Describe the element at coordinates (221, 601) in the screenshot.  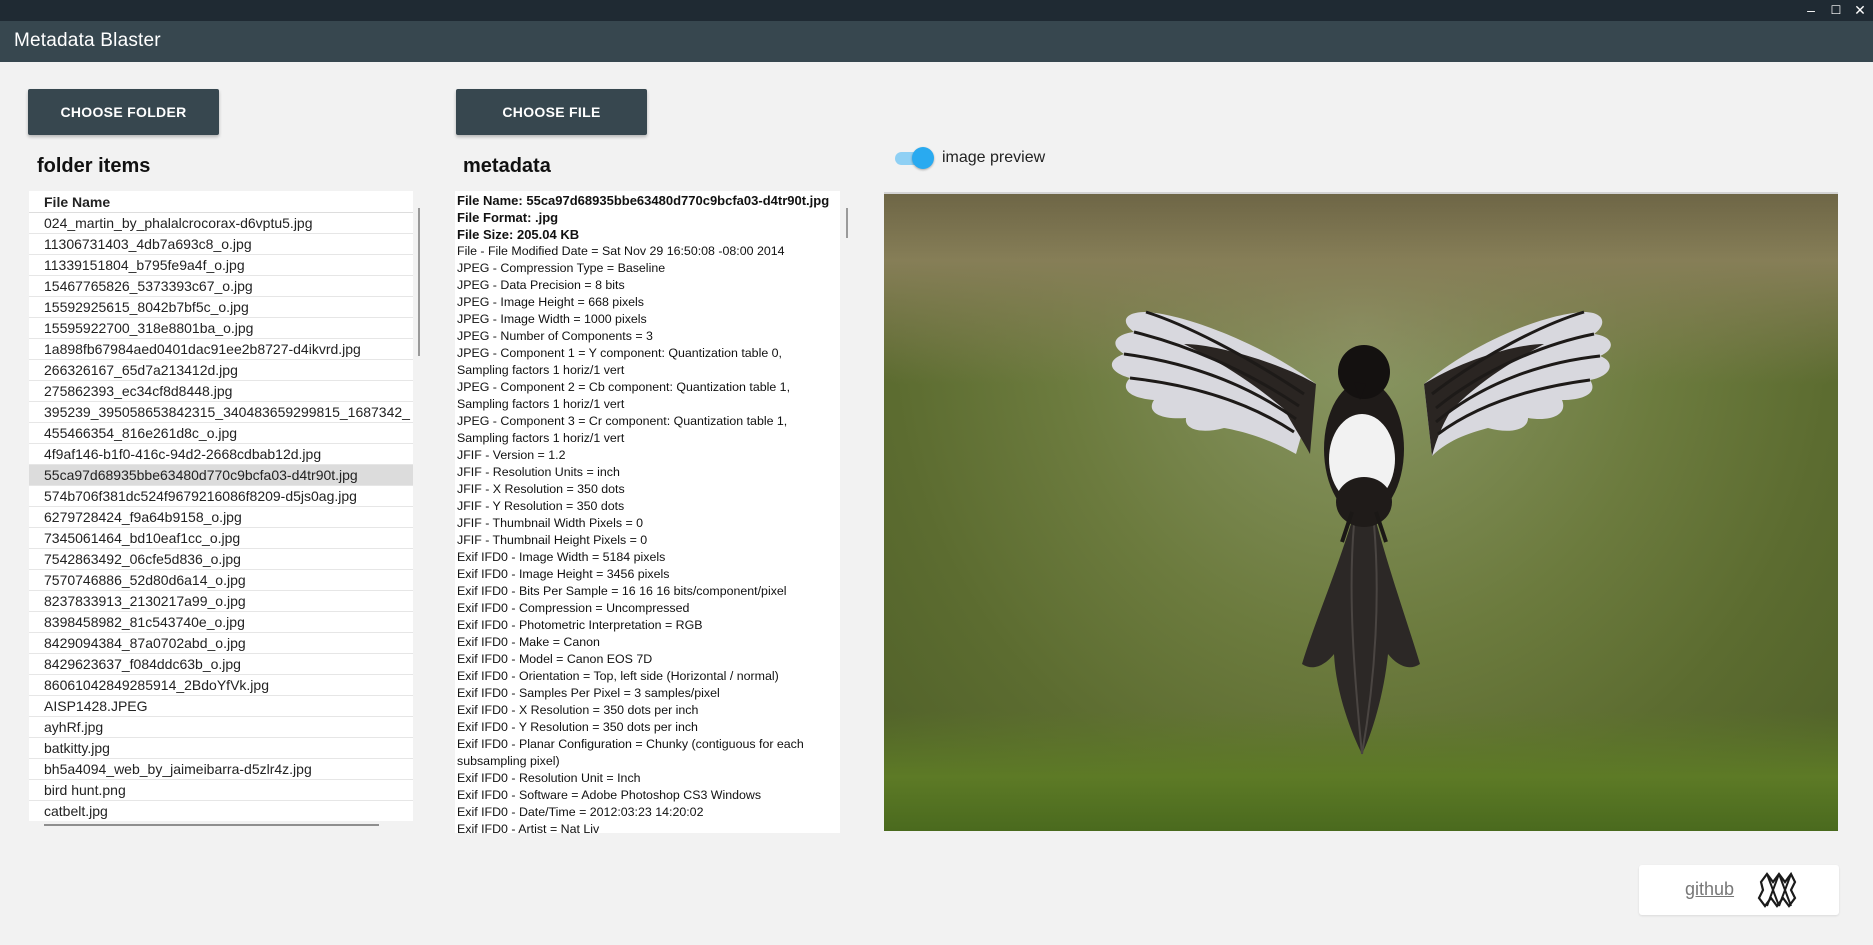
I see `folder-item-row: 8237833913_2130217a99_o.jpg` at that location.